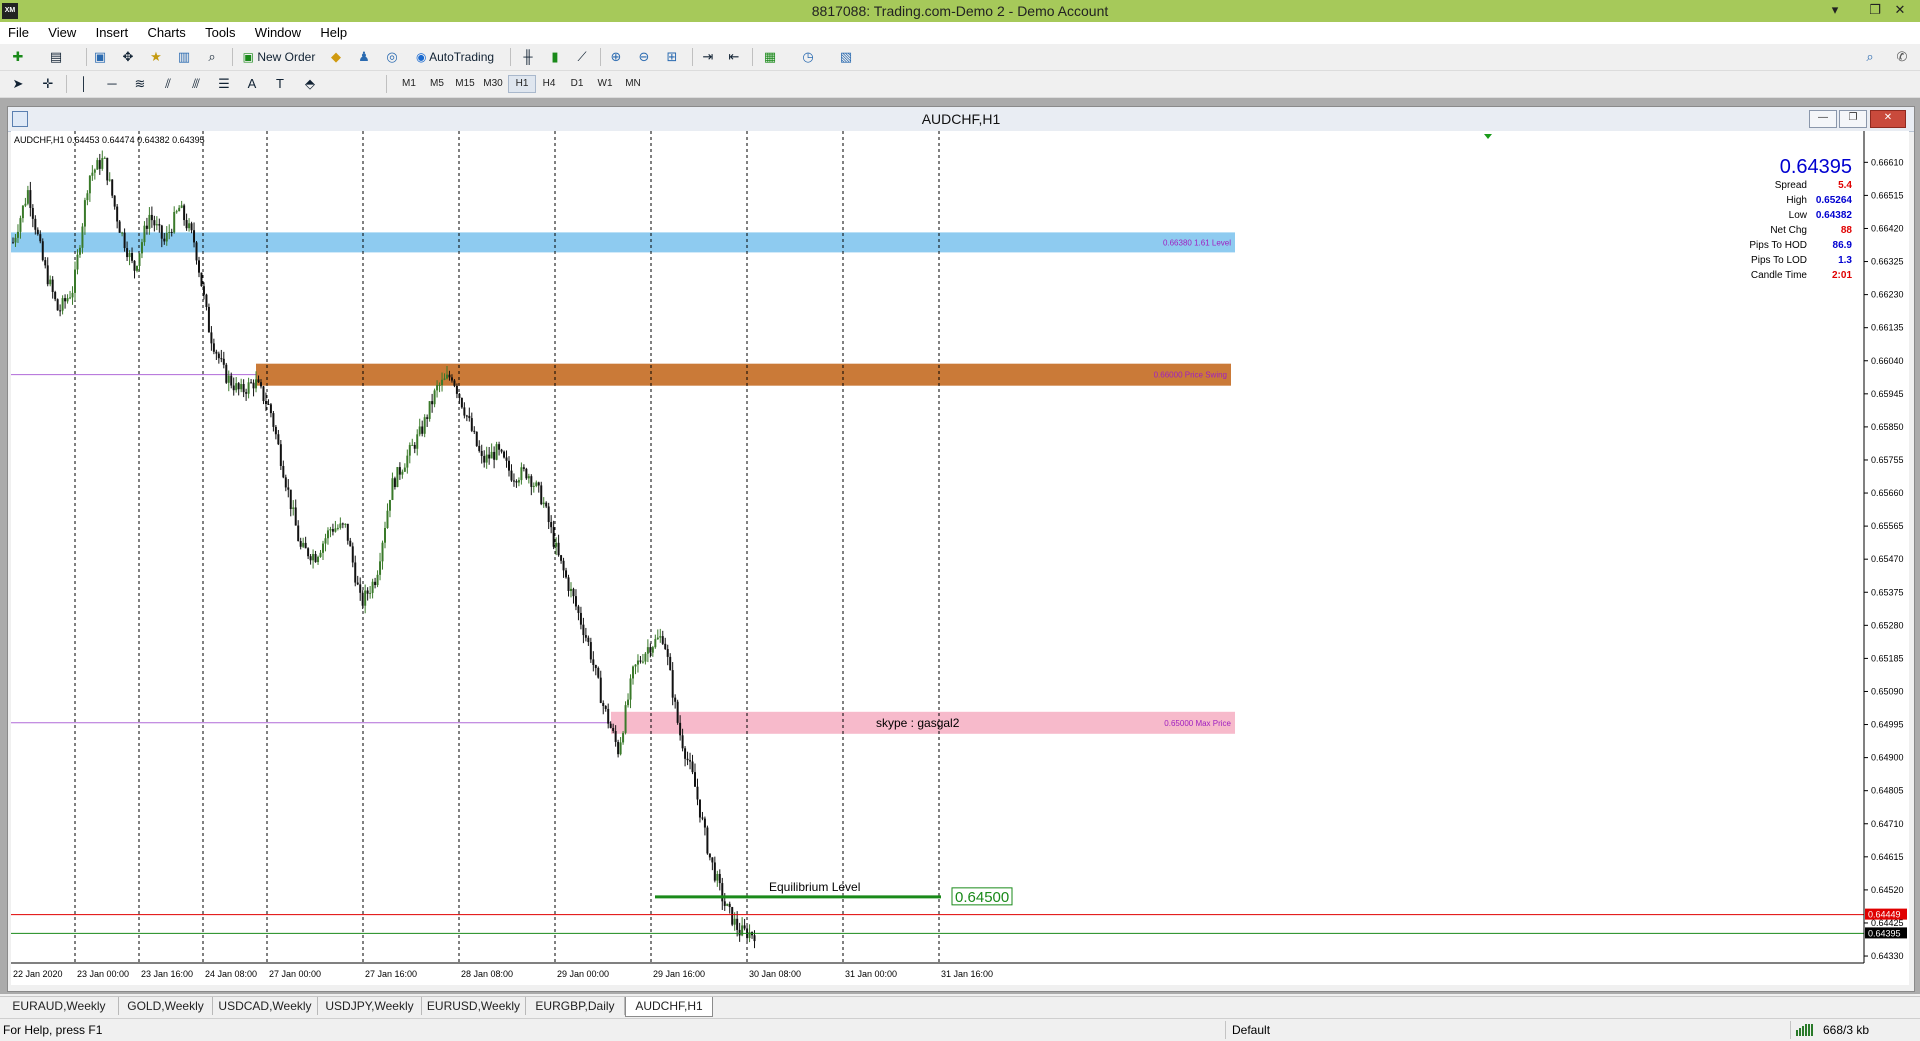  What do you see at coordinates (1853, 119) in the screenshot?
I see `chart-restore-button: ❐` at bounding box center [1853, 119].